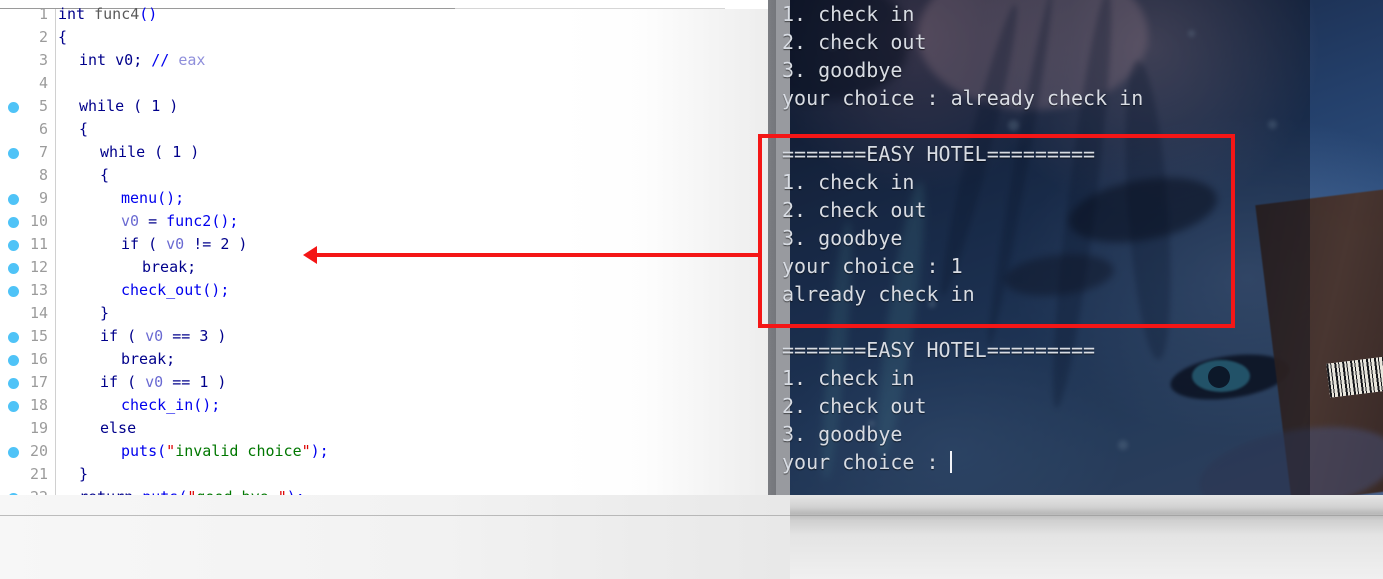 The width and height of the screenshot is (1383, 579). I want to click on code-line: 20 puts("invalid choice");, so click(395, 451).